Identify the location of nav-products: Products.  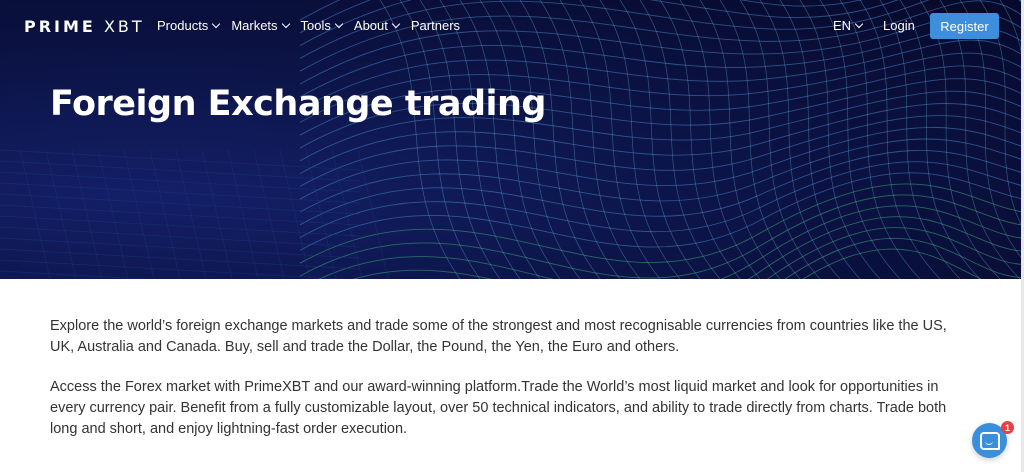
(189, 25).